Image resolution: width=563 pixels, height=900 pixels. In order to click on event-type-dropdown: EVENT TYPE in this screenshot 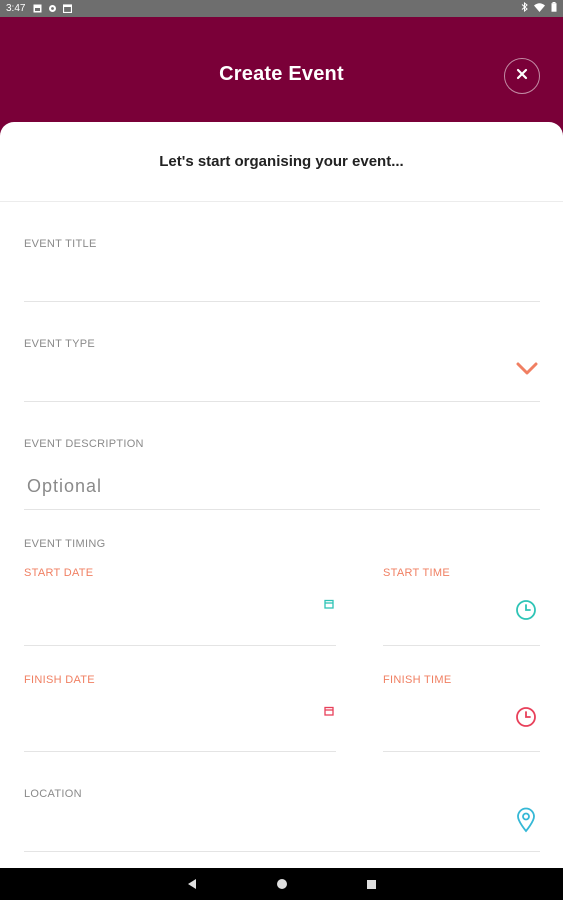, I will do `click(282, 370)`.